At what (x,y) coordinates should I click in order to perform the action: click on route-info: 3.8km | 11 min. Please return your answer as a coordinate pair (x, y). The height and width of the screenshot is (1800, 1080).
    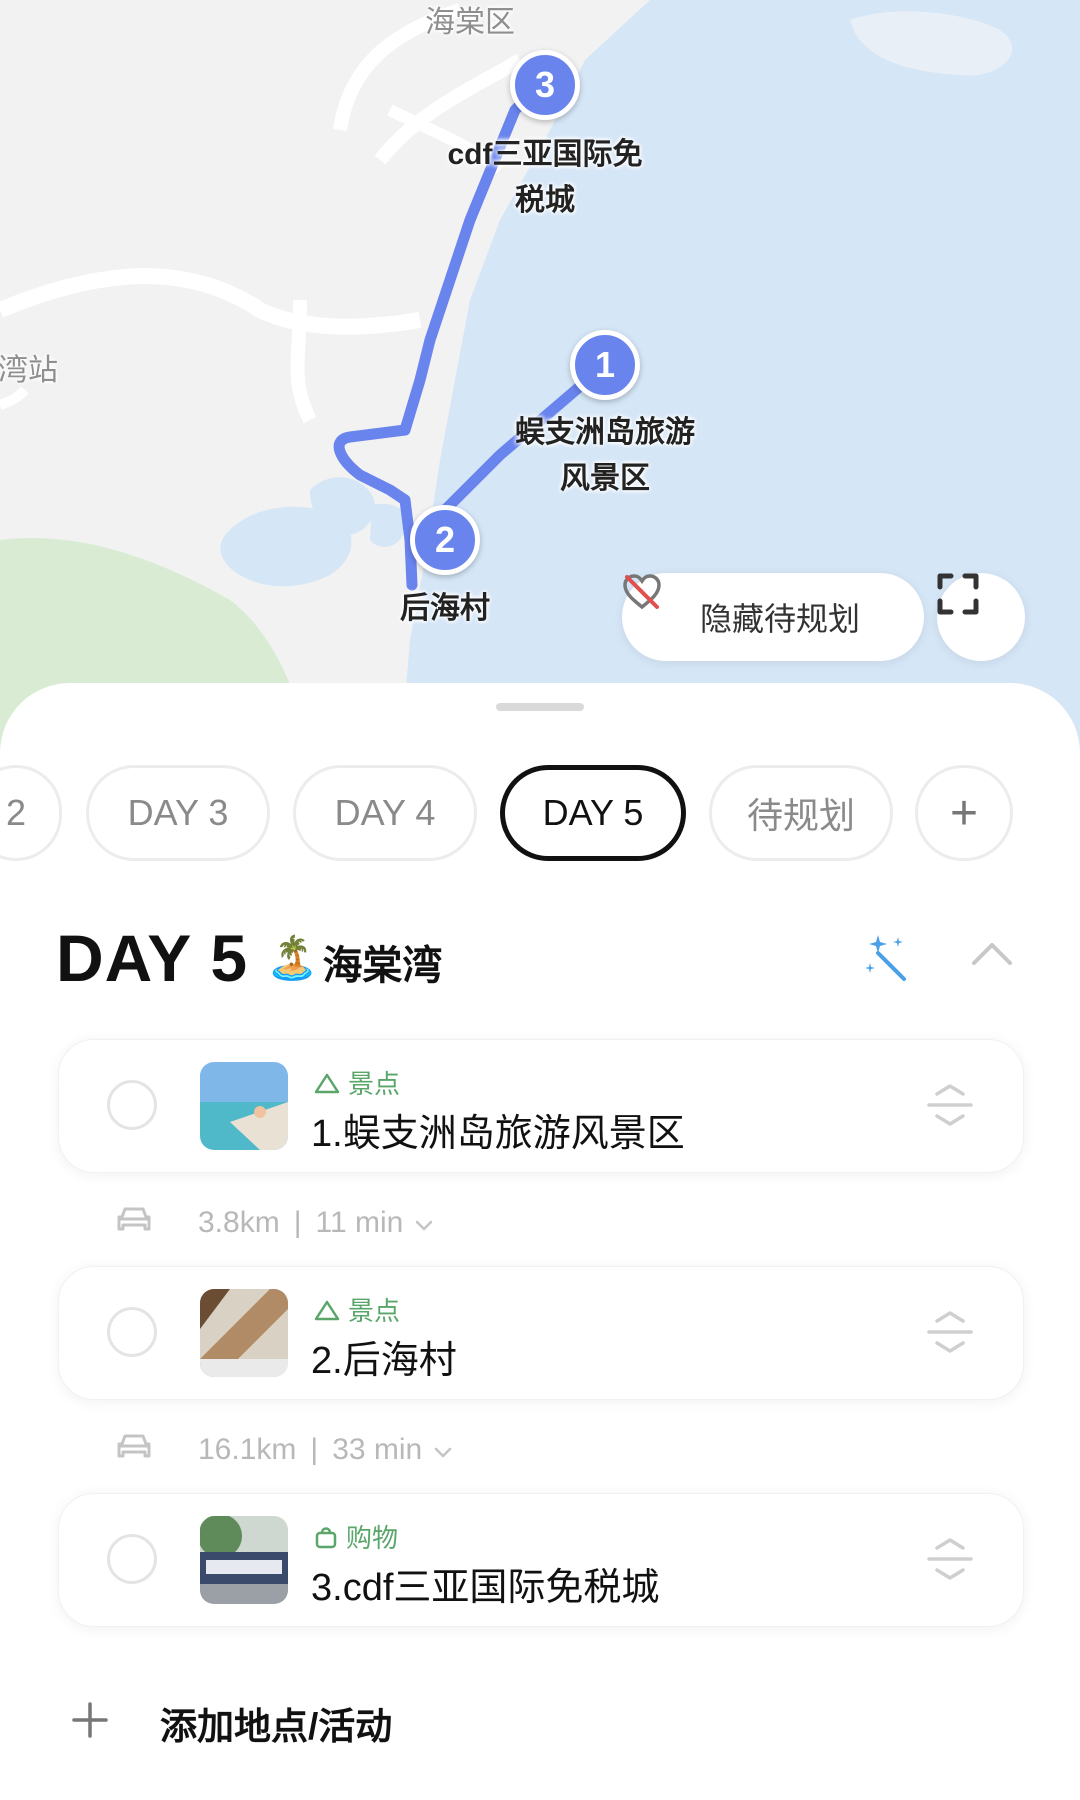
    Looking at the image, I should click on (274, 1223).